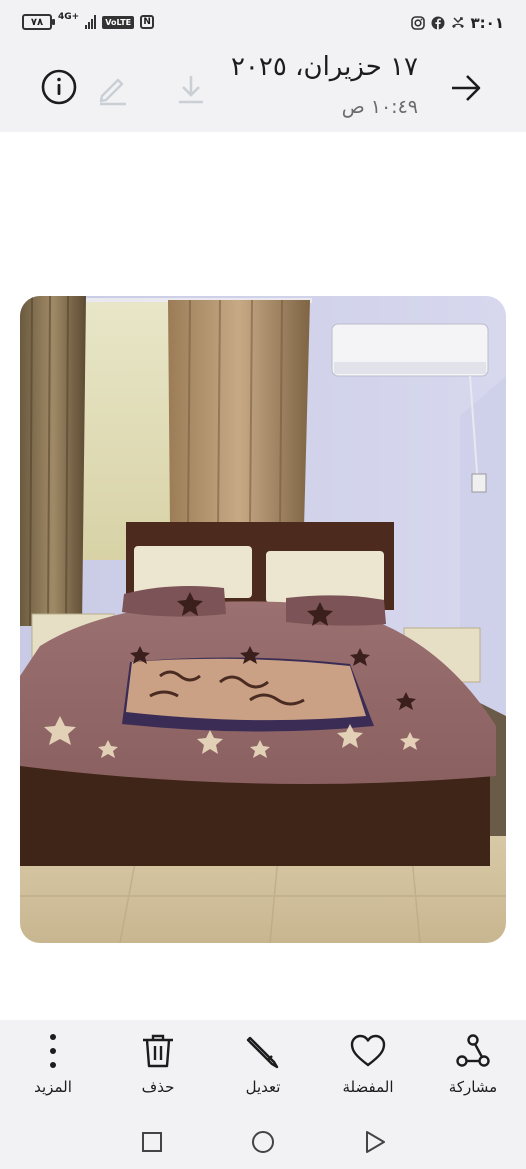  I want to click on recents-icon, so click(152, 1142).